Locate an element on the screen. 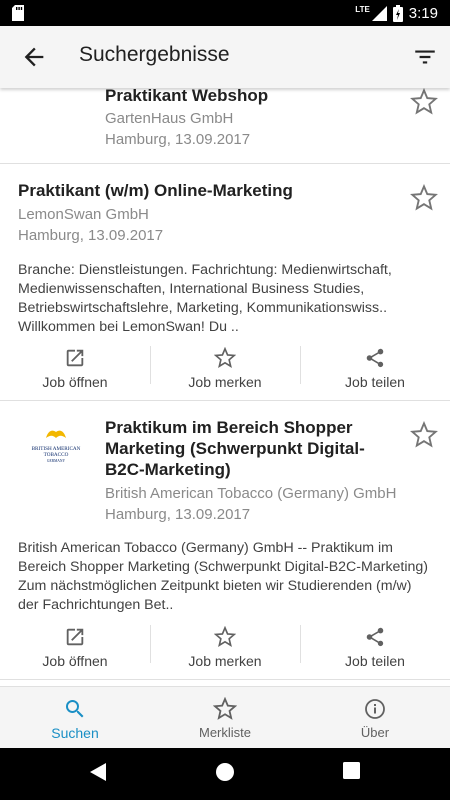 This screenshot has width=450, height=800. app-bar: Suchergebnisse is located at coordinates (225, 57).